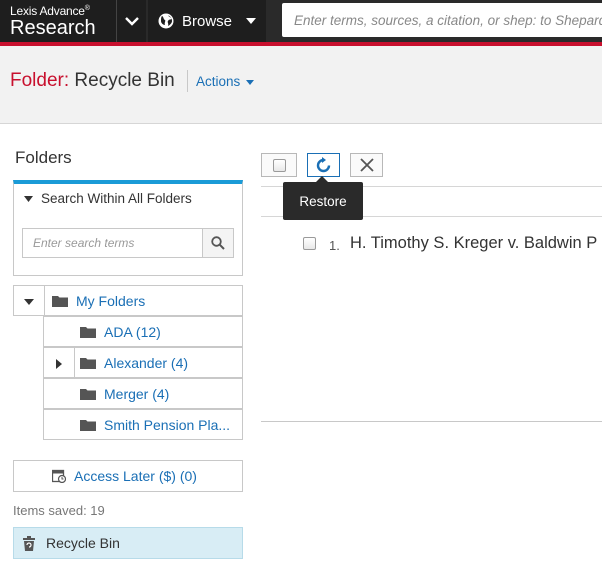 The height and width of the screenshot is (584, 602). I want to click on page-title: Folder: Recycle Bin, so click(92, 81).